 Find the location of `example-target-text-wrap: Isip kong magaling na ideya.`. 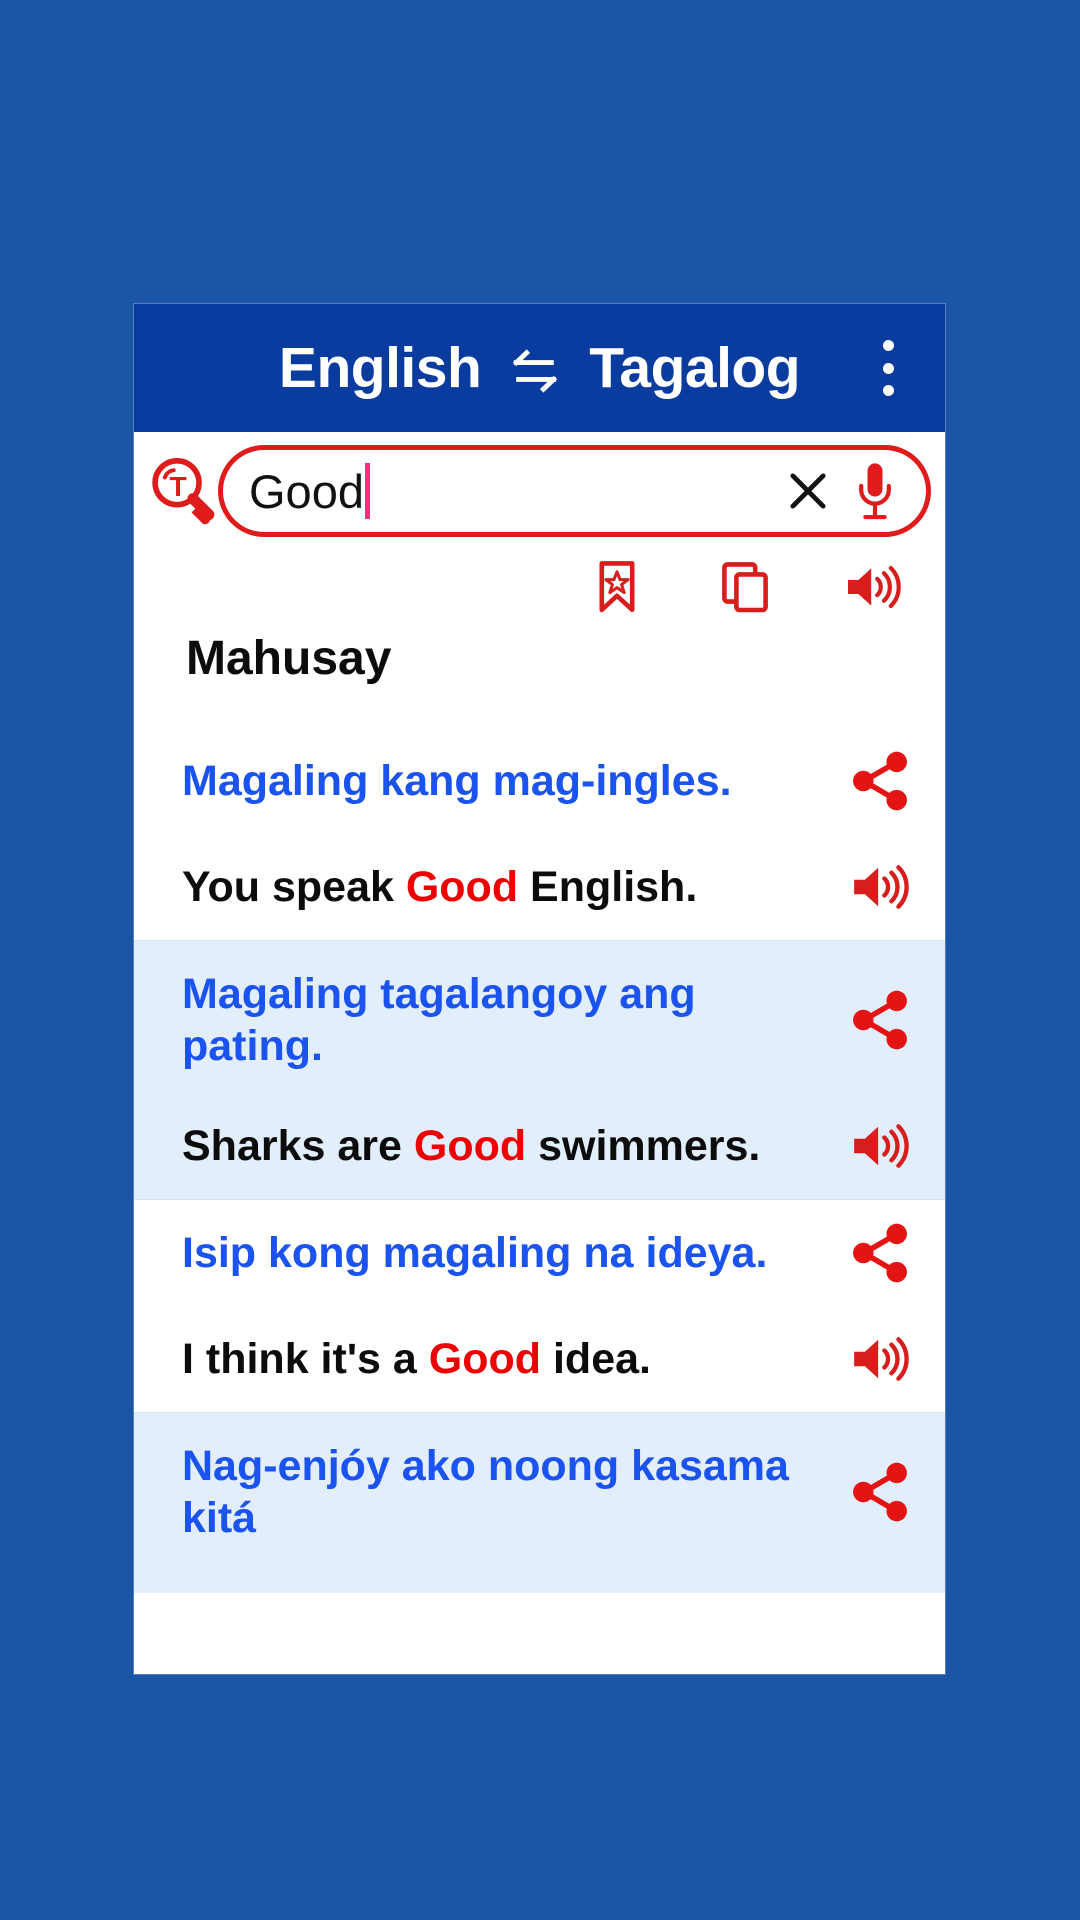

example-target-text-wrap: Isip kong magaling na ideya. is located at coordinates (511, 1253).